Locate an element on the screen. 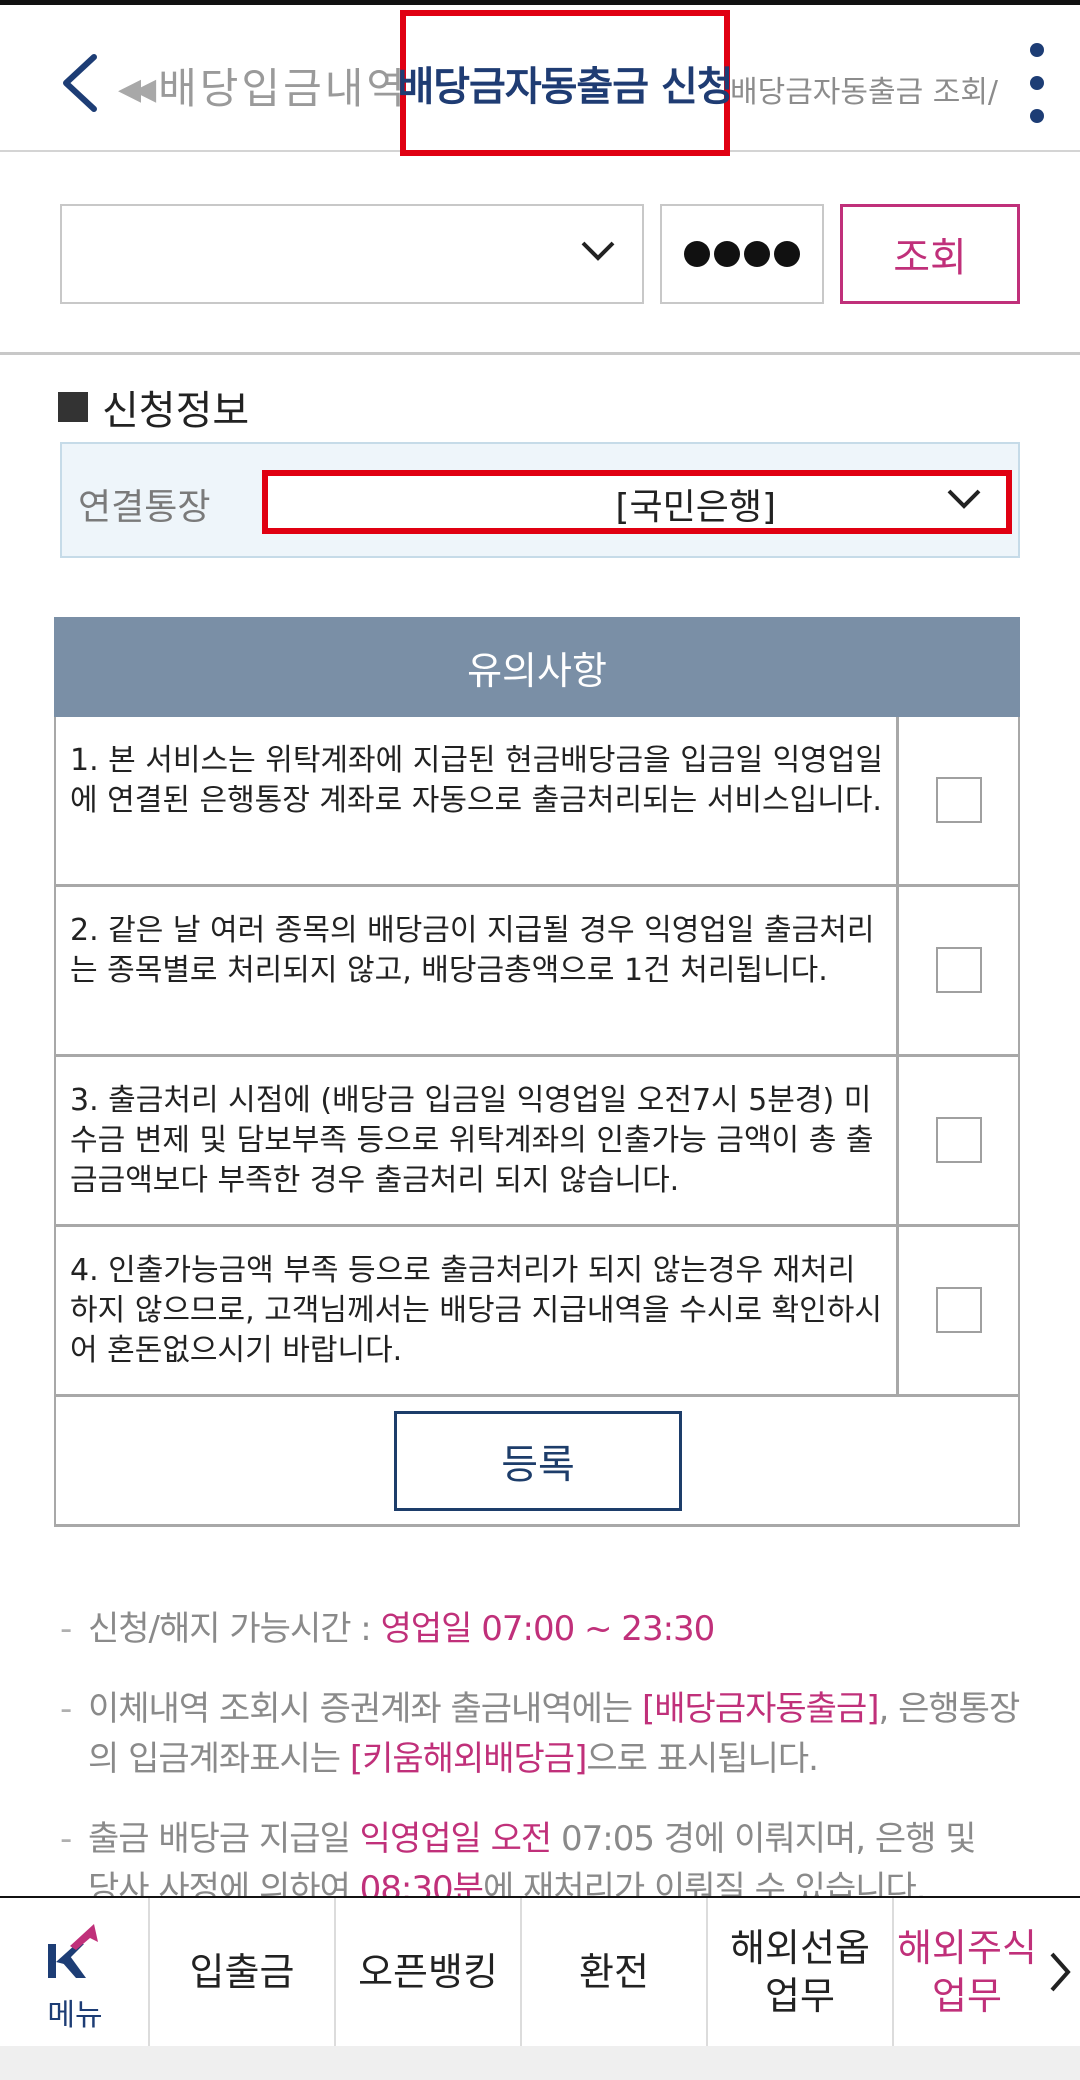  notice-footer: 등록 is located at coordinates (537, 1462).